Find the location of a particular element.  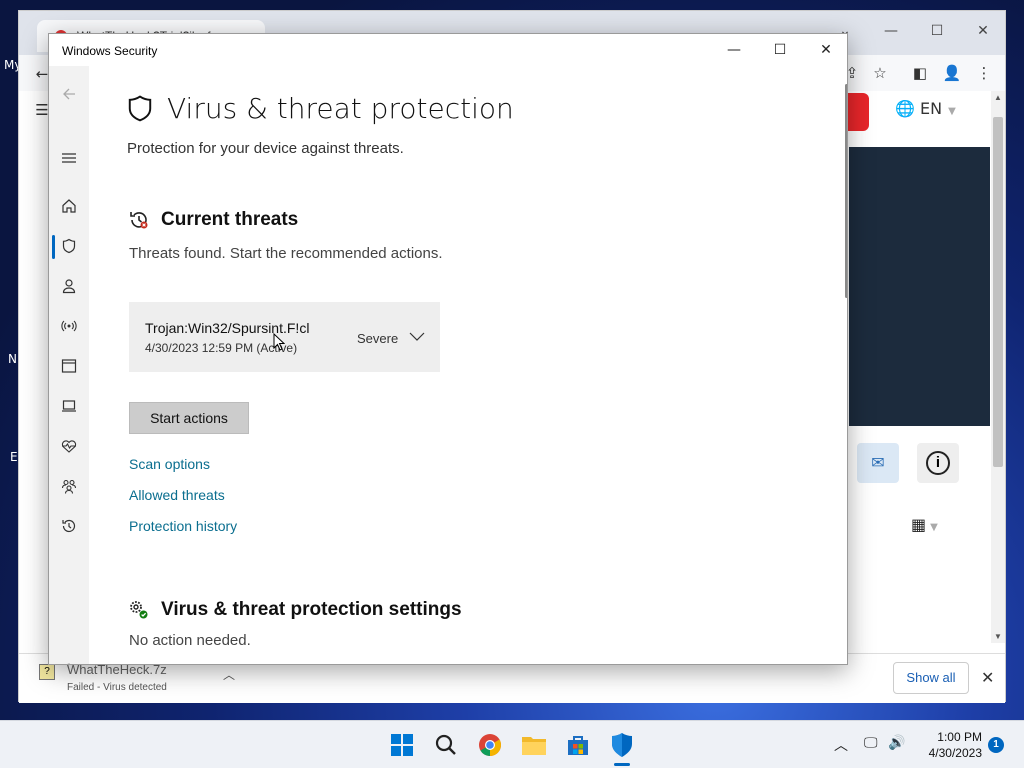

maximize-button: ☐ is located at coordinates (780, 50).